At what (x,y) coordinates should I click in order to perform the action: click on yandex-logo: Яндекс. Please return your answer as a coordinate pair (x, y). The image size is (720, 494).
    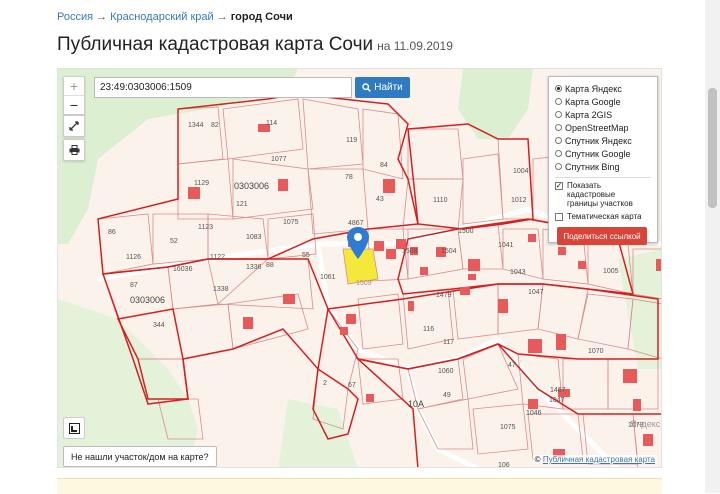
    Looking at the image, I should click on (645, 424).